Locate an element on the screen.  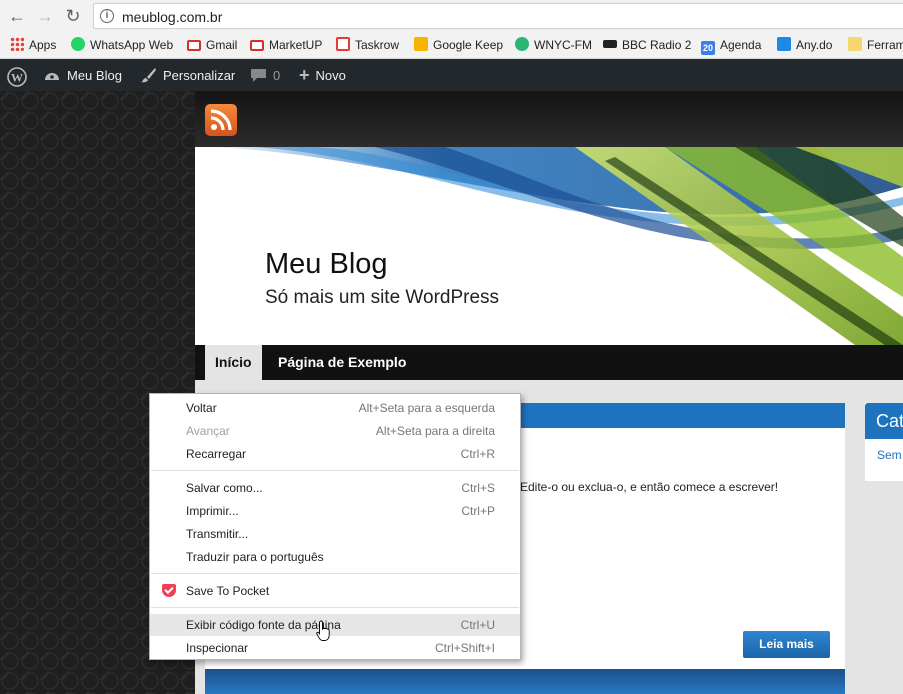
customize-label: Personalizar is located at coordinates (199, 75).